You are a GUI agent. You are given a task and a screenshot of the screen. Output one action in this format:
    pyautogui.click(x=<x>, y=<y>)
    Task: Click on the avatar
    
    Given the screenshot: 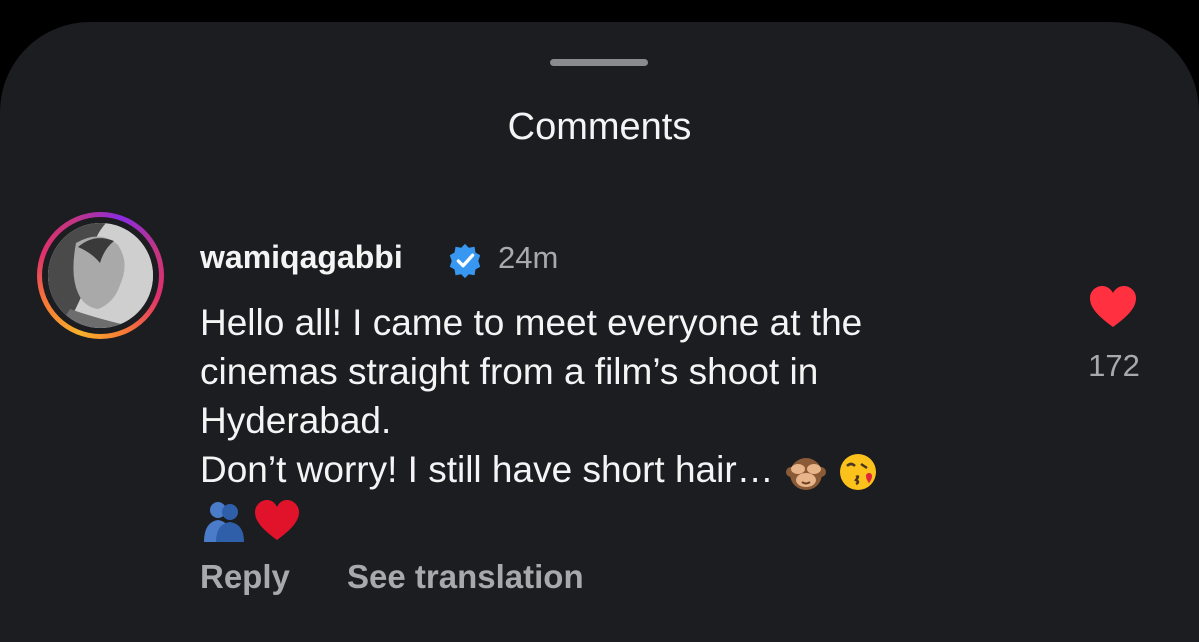 What is the action you would take?
    pyautogui.click(x=100, y=275)
    